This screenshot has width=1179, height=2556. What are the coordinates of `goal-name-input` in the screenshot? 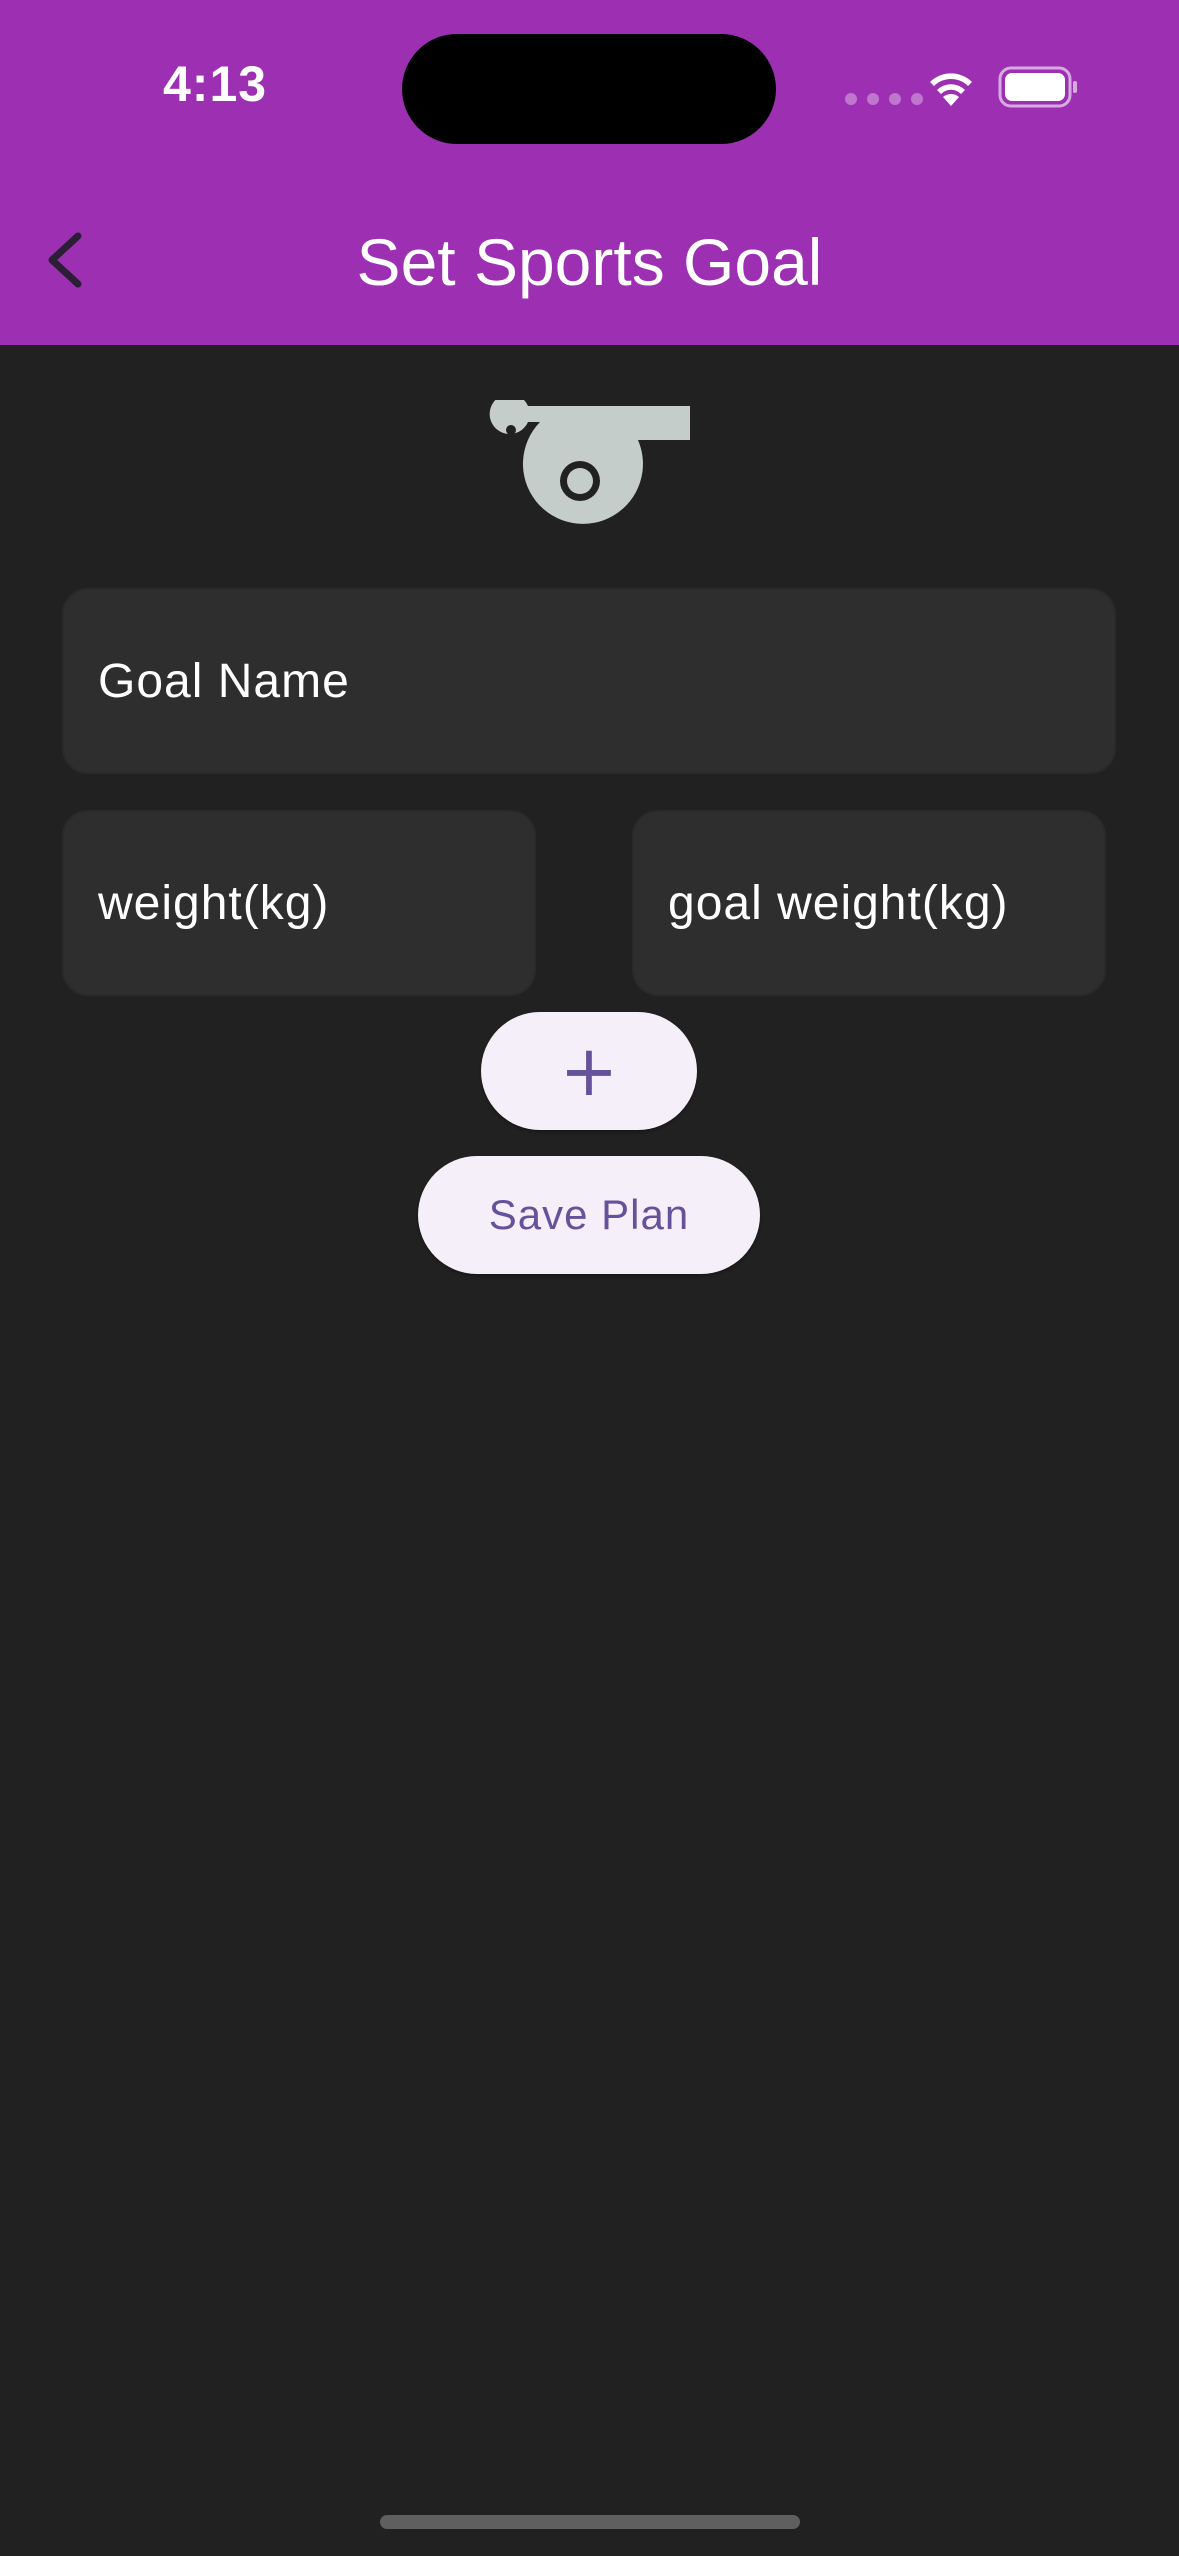 It's located at (589, 681).